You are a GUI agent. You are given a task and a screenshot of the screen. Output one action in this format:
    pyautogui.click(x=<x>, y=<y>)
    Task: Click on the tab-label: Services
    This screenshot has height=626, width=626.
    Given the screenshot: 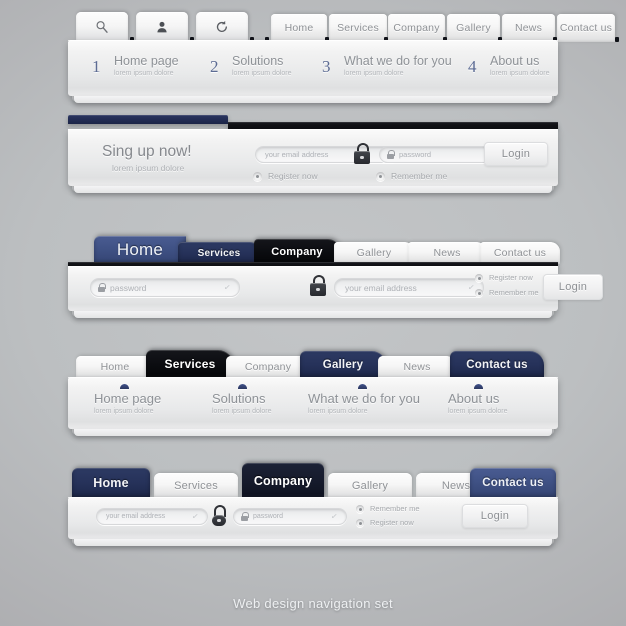 What is the action you would take?
    pyautogui.click(x=196, y=485)
    